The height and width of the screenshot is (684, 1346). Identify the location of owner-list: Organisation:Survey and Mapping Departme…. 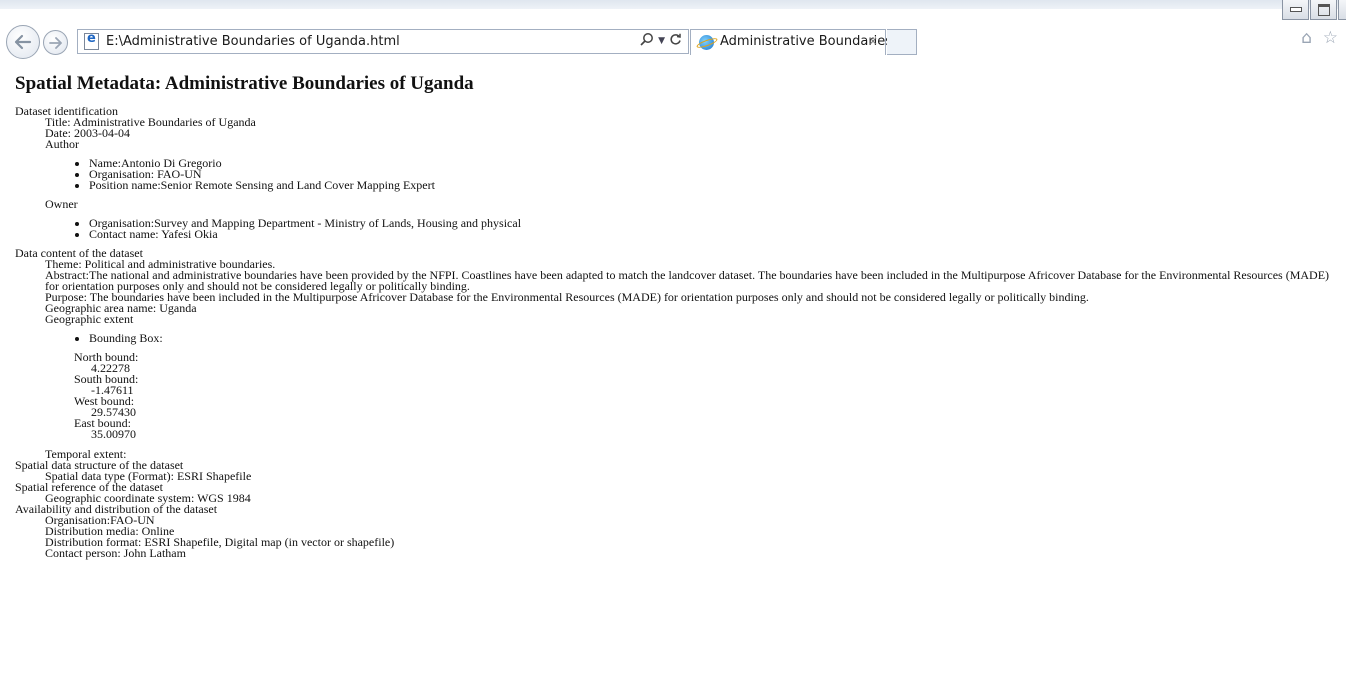
(680, 228).